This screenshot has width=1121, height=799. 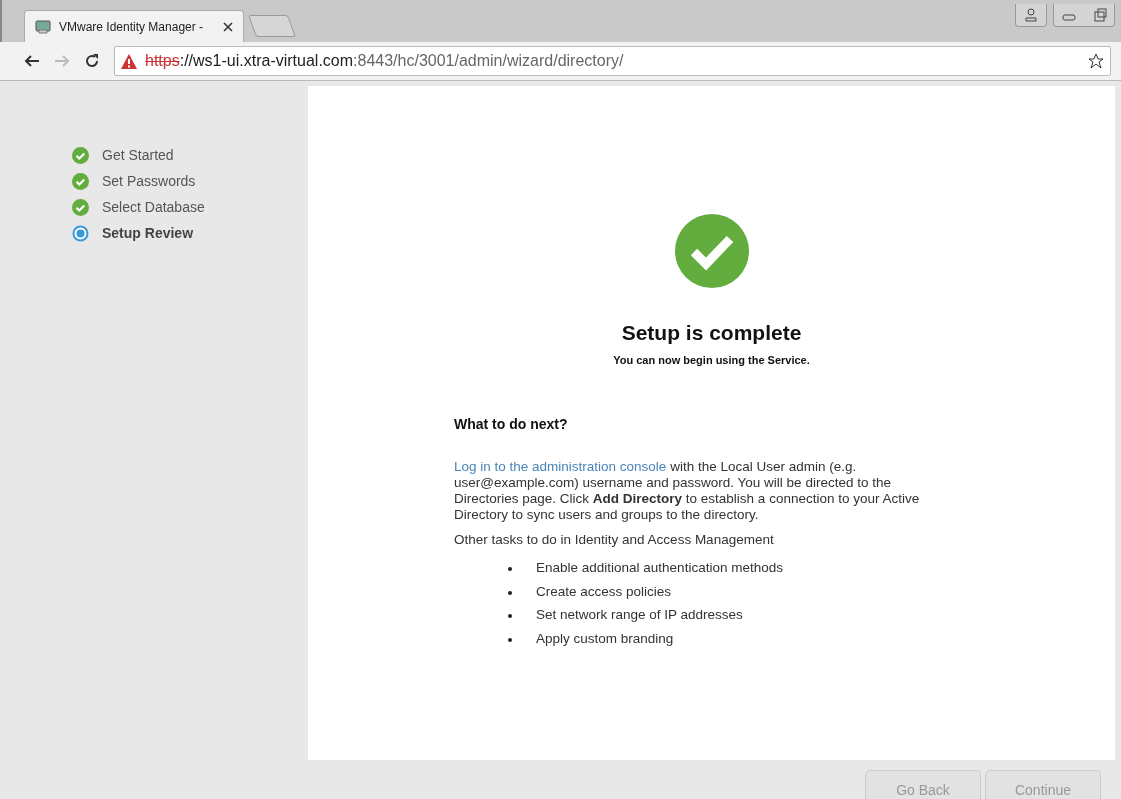 What do you see at coordinates (138, 155) in the screenshot?
I see `step-label: Get Started` at bounding box center [138, 155].